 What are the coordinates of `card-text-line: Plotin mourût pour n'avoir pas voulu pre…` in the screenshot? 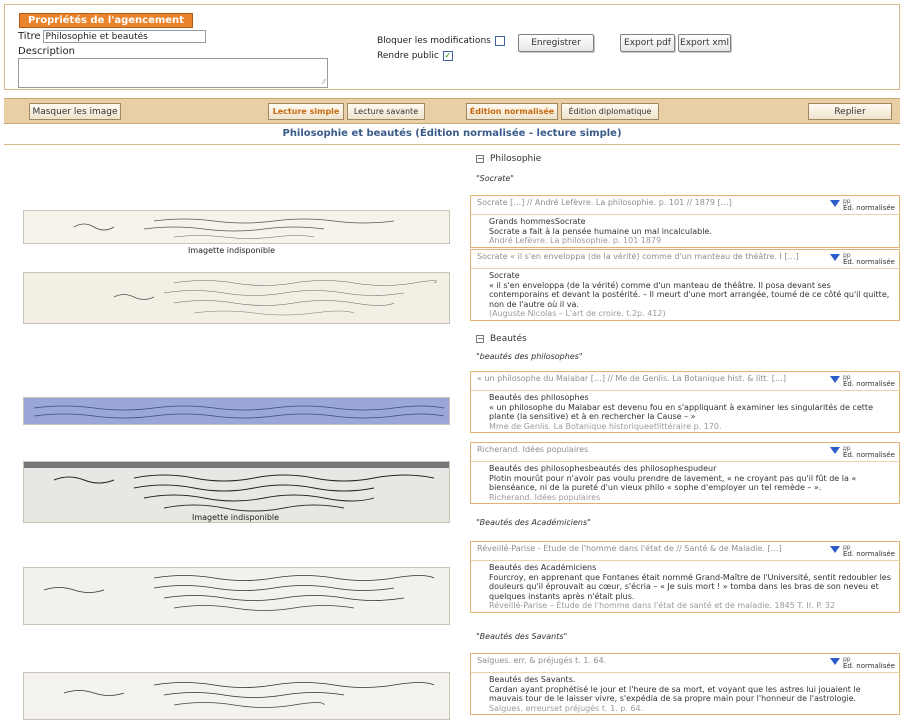 It's located at (673, 483).